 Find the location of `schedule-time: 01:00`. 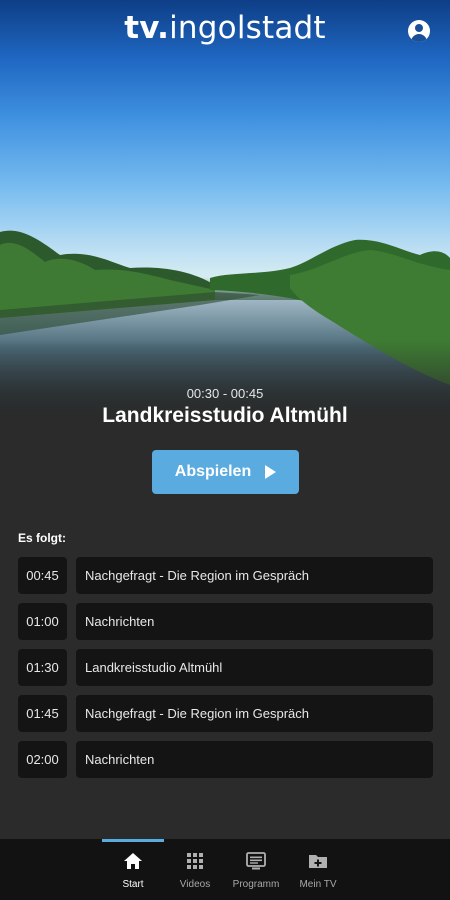

schedule-time: 01:00 is located at coordinates (42, 621).